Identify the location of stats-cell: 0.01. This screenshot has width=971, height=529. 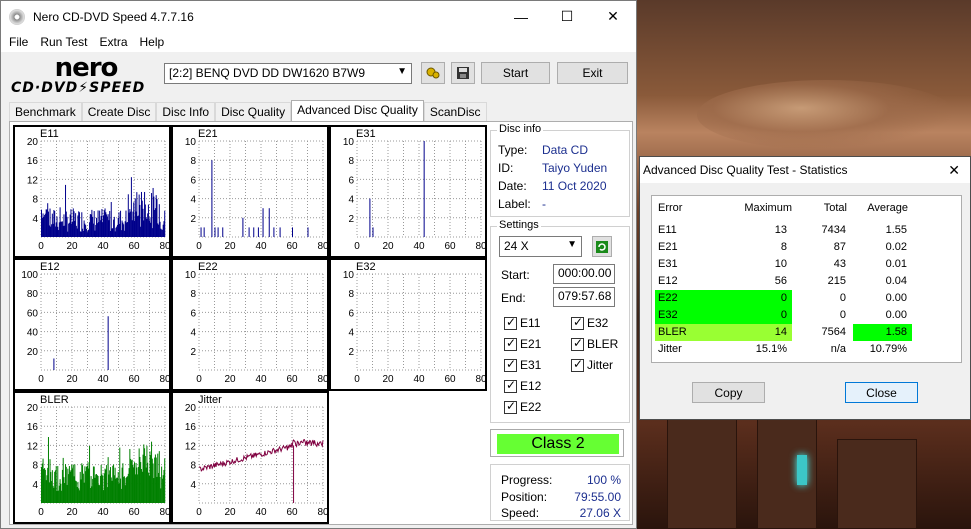
(896, 264).